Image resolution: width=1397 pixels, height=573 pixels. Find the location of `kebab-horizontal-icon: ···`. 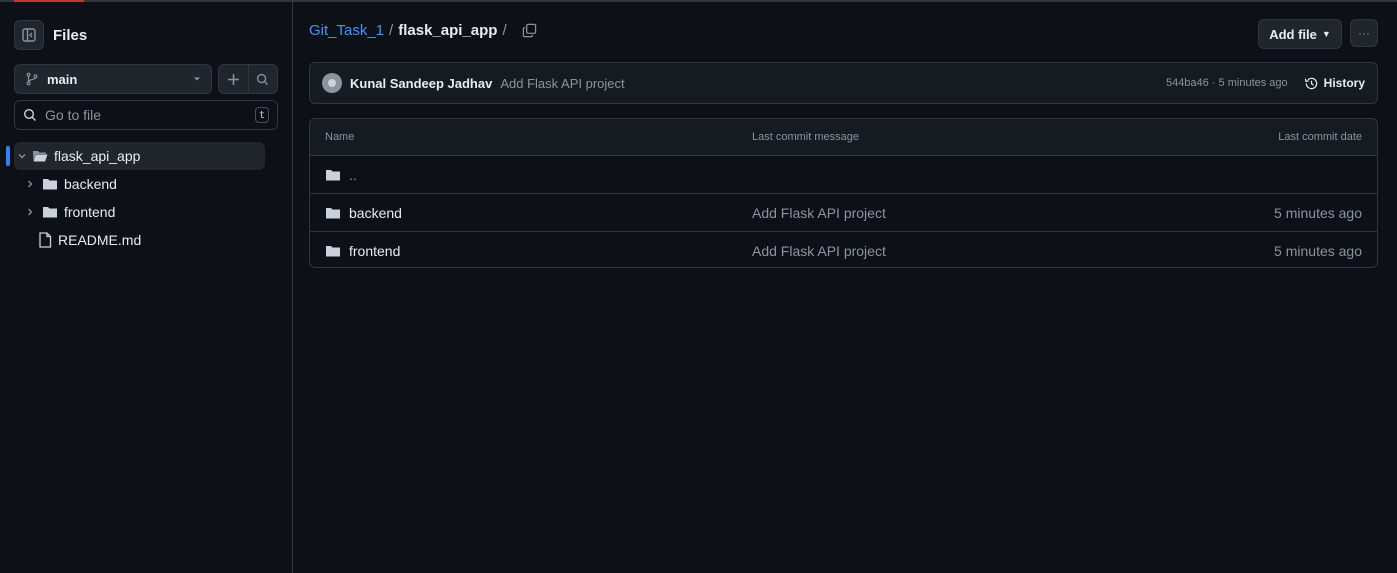

kebab-horizontal-icon: ··· is located at coordinates (1364, 33).